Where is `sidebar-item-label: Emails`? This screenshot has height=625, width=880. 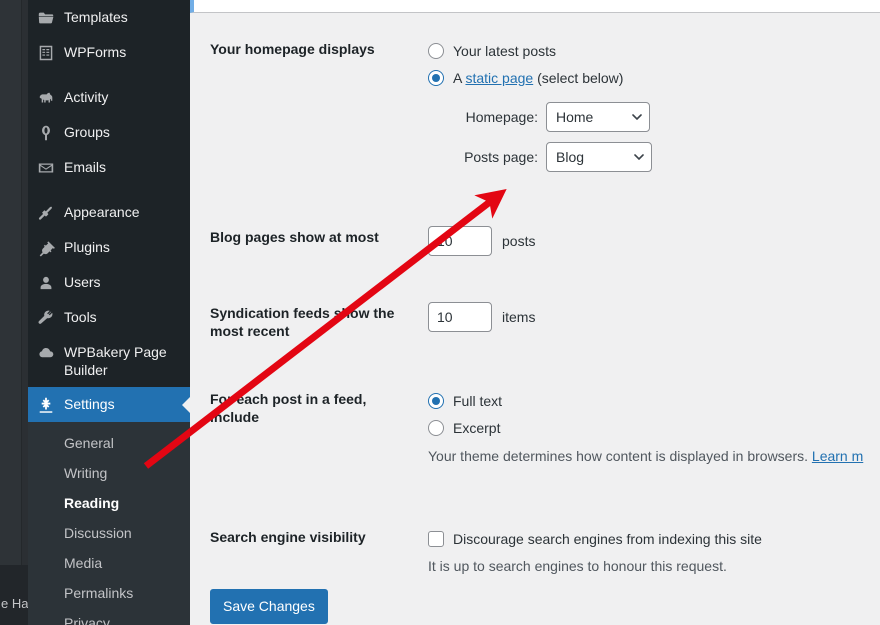 sidebar-item-label: Emails is located at coordinates (85, 167).